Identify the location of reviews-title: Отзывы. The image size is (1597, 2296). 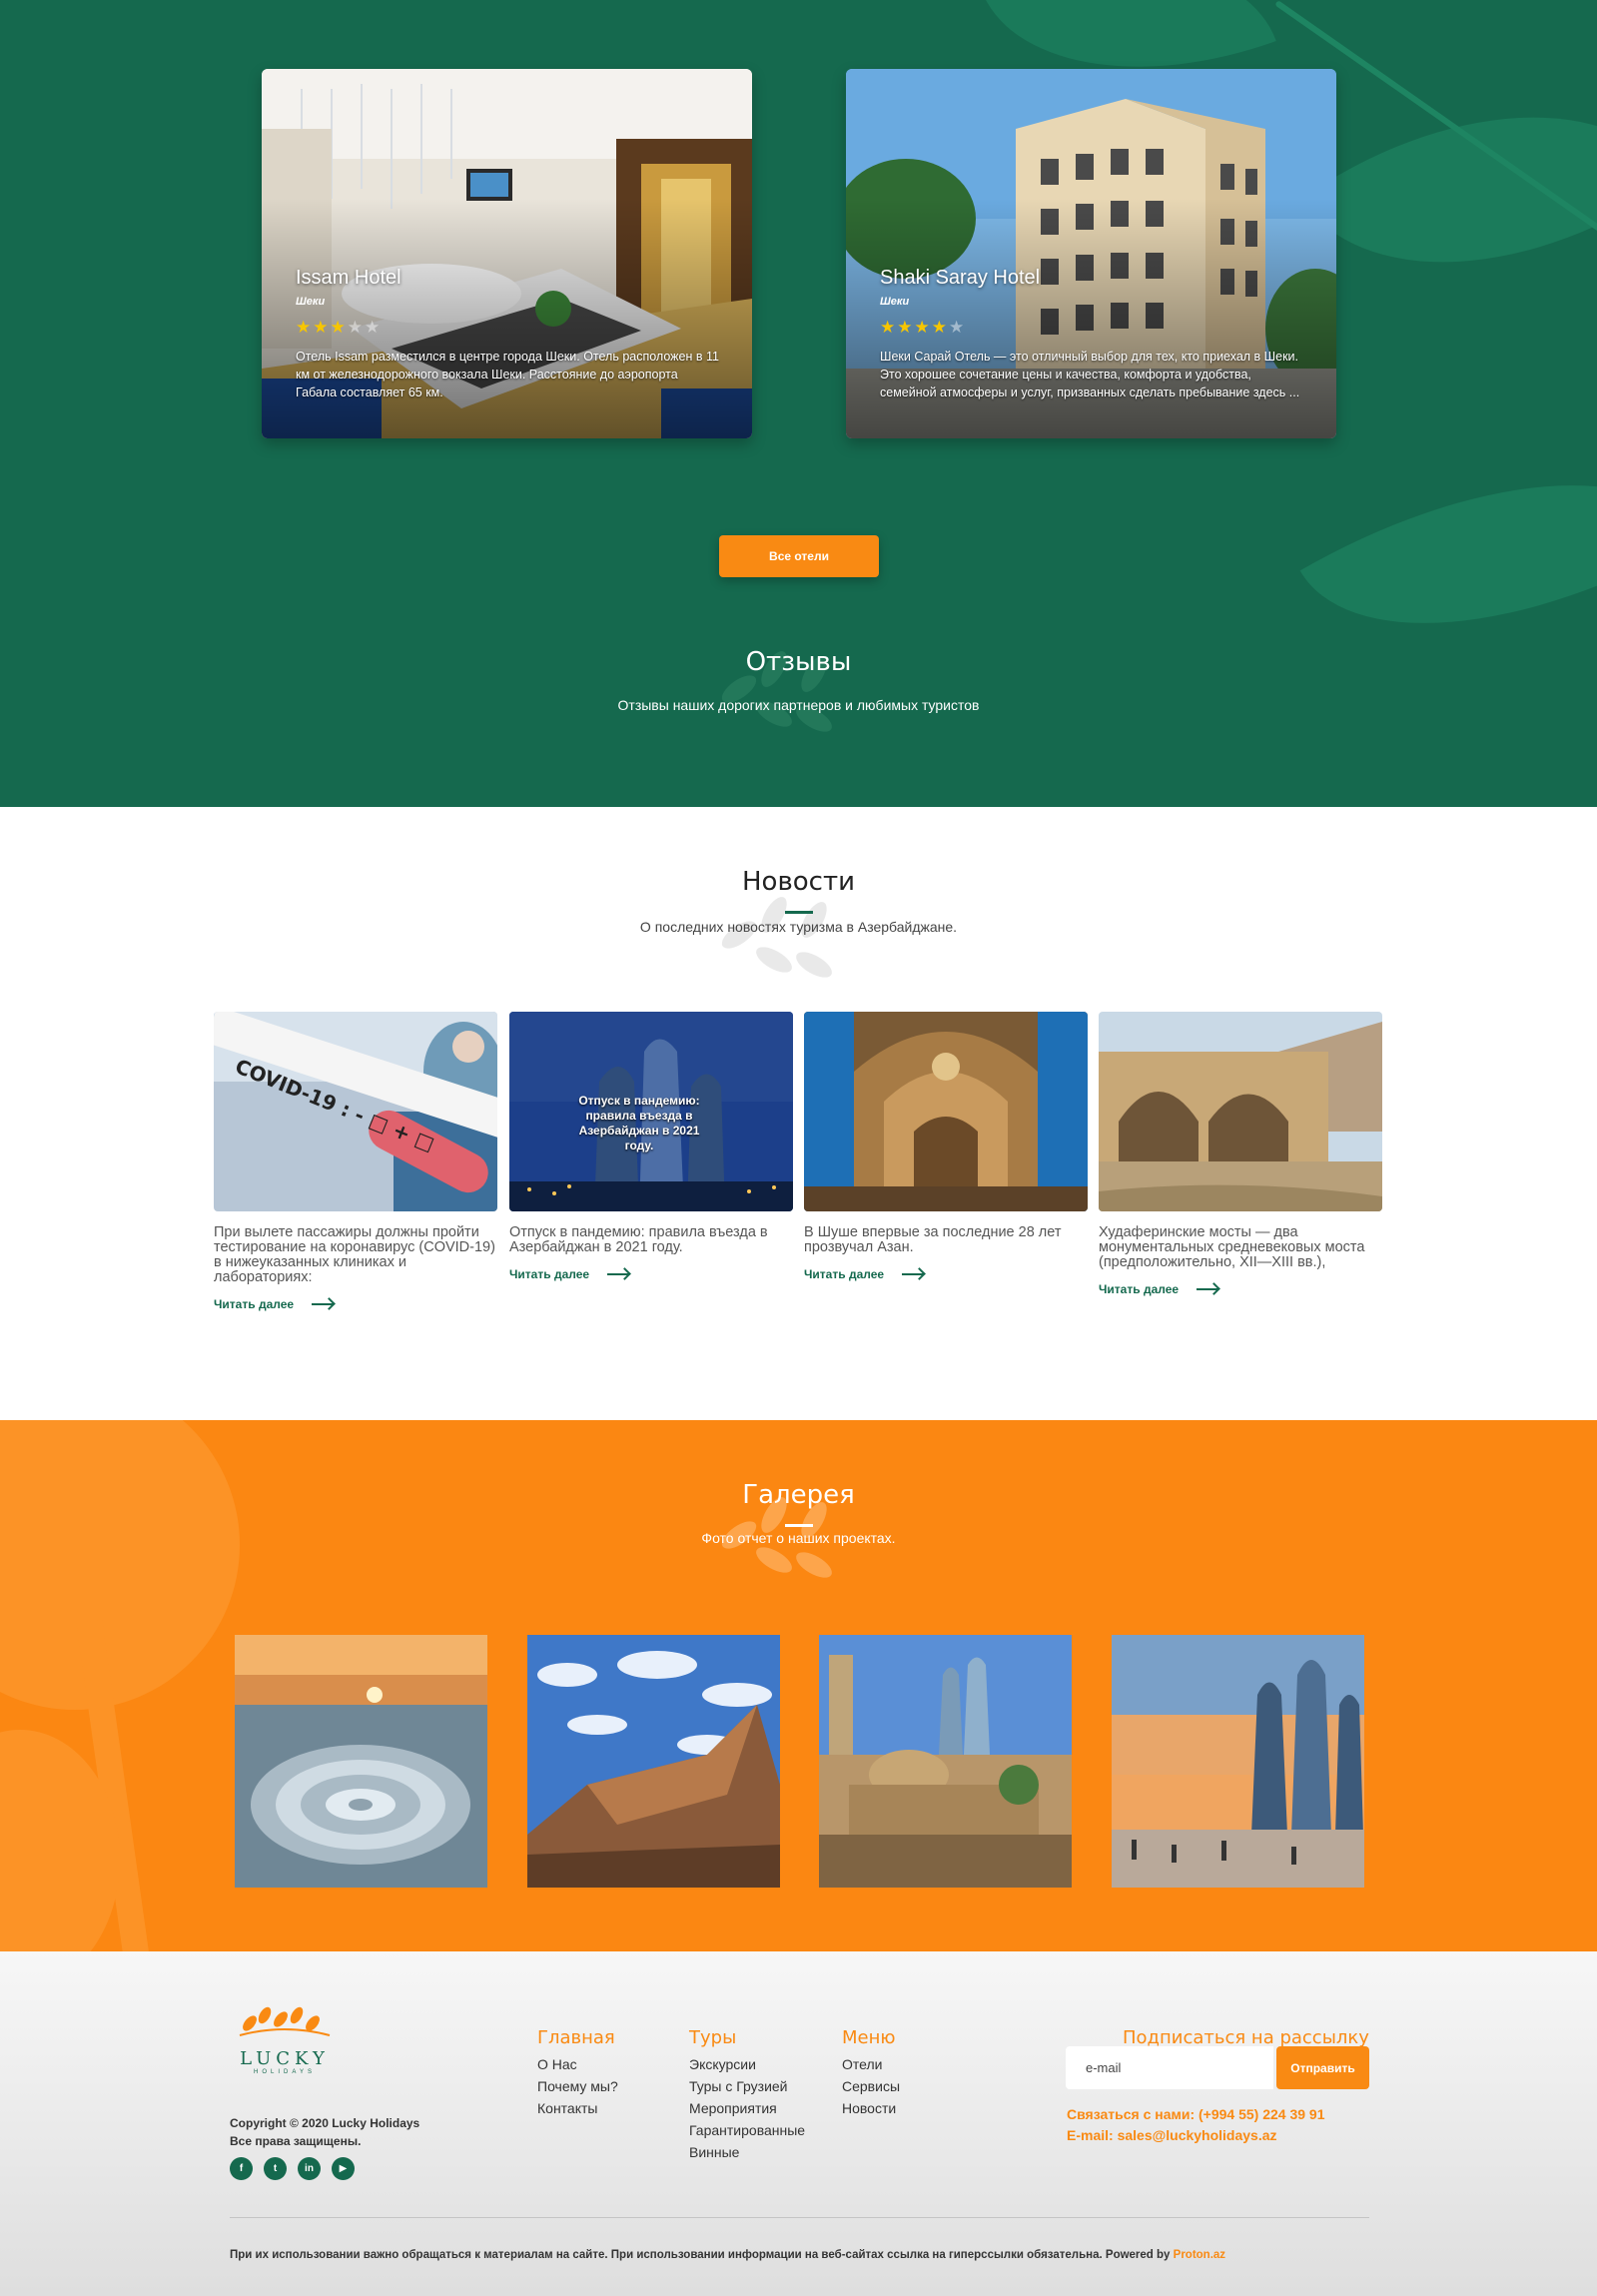
(798, 662).